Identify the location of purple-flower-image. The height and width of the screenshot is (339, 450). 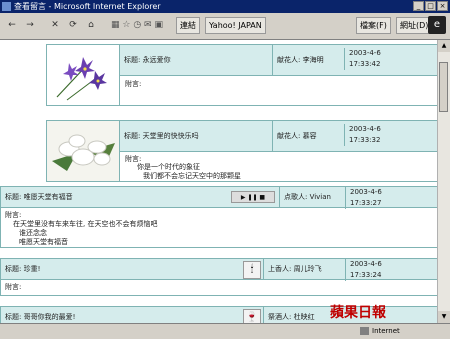
(83, 75).